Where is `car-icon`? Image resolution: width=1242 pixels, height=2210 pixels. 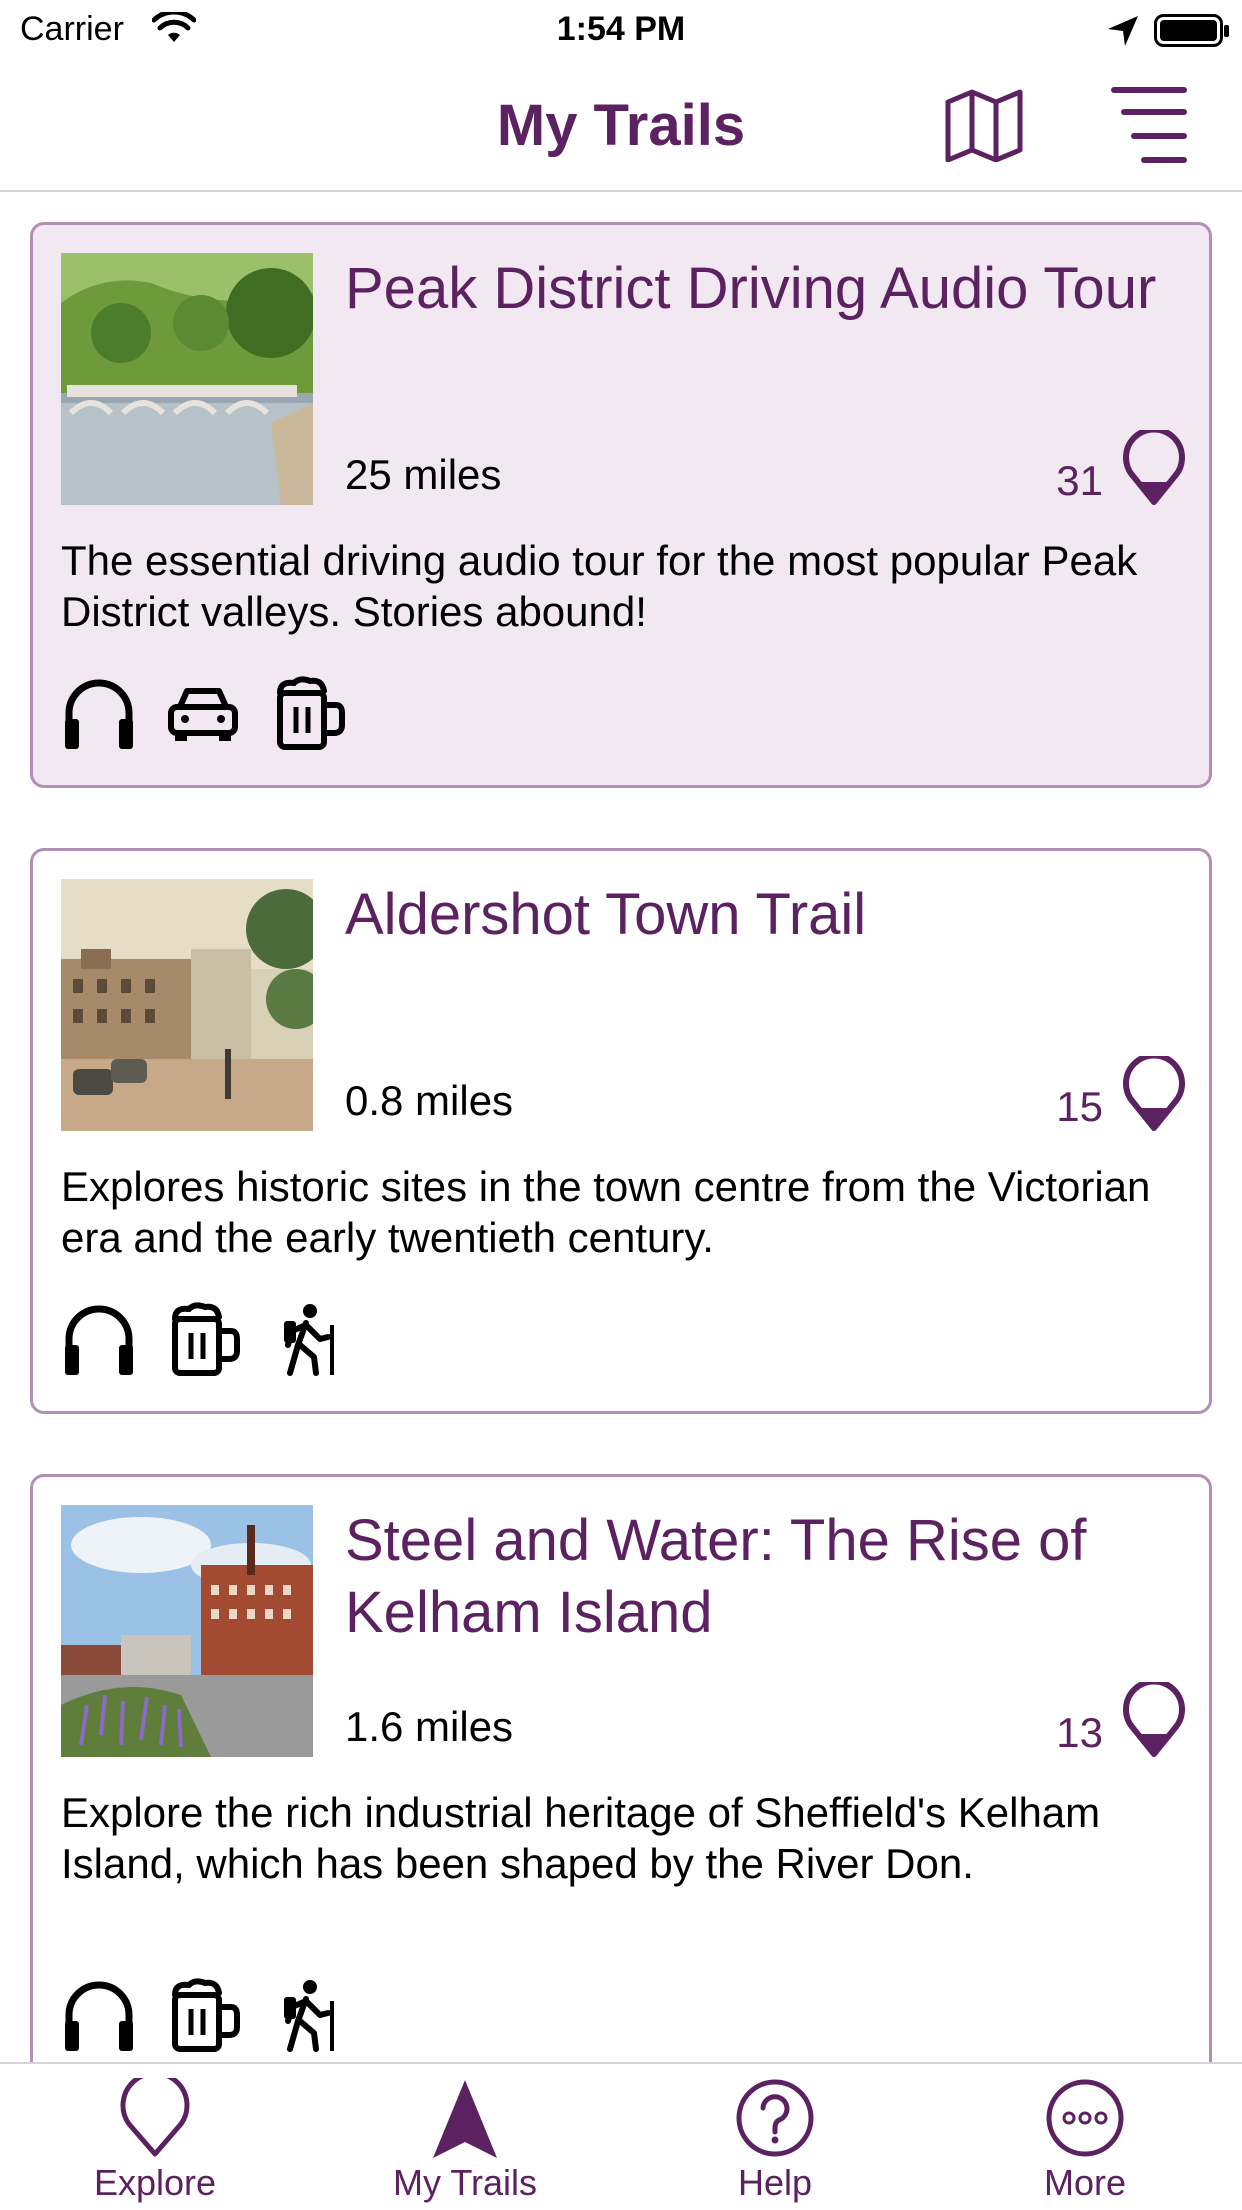
car-icon is located at coordinates (203, 713).